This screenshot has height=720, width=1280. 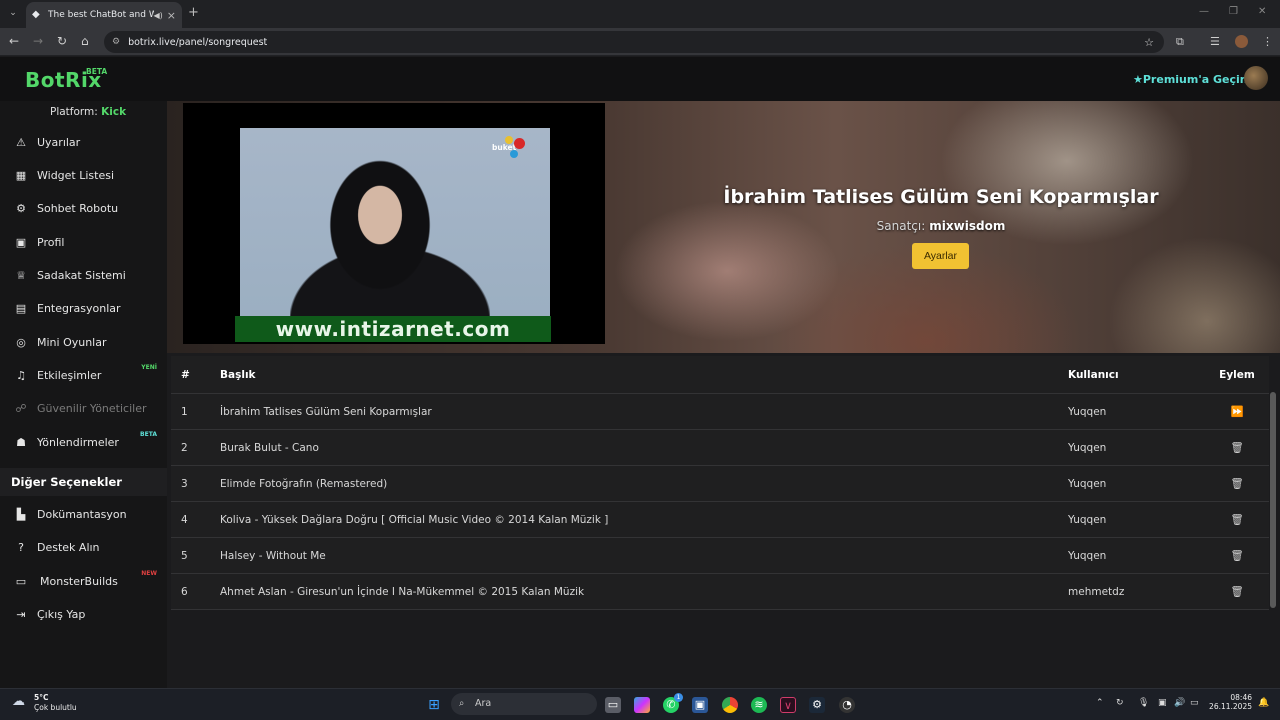 I want to click on plug-icon: ▤, so click(x=21, y=308).